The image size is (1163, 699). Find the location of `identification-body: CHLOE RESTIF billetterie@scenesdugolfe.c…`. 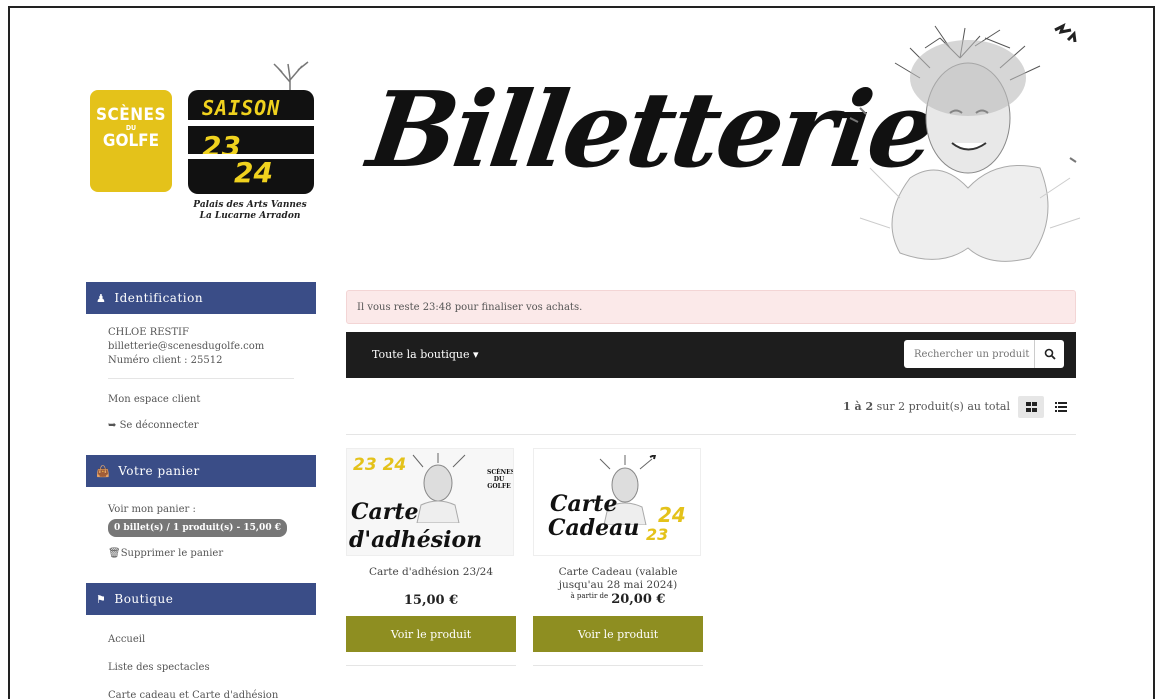

identification-body: CHLOE RESTIF billetterie@scenesdugolfe.c… is located at coordinates (201, 385).